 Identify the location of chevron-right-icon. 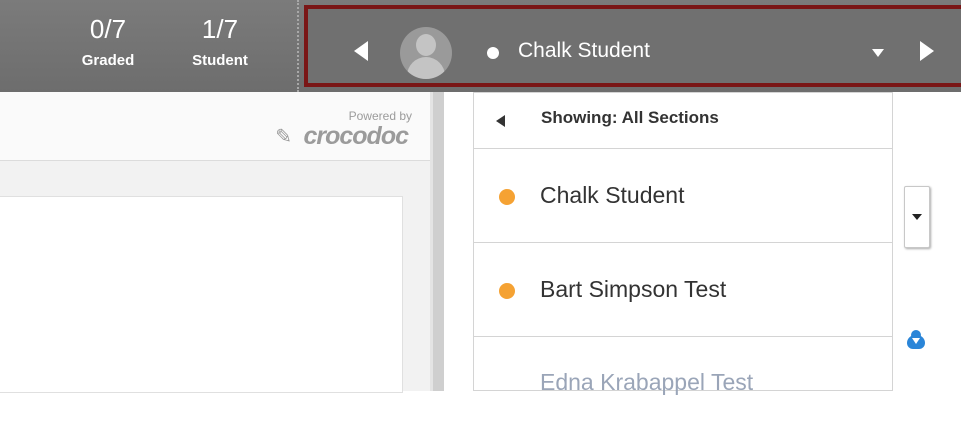
(927, 51).